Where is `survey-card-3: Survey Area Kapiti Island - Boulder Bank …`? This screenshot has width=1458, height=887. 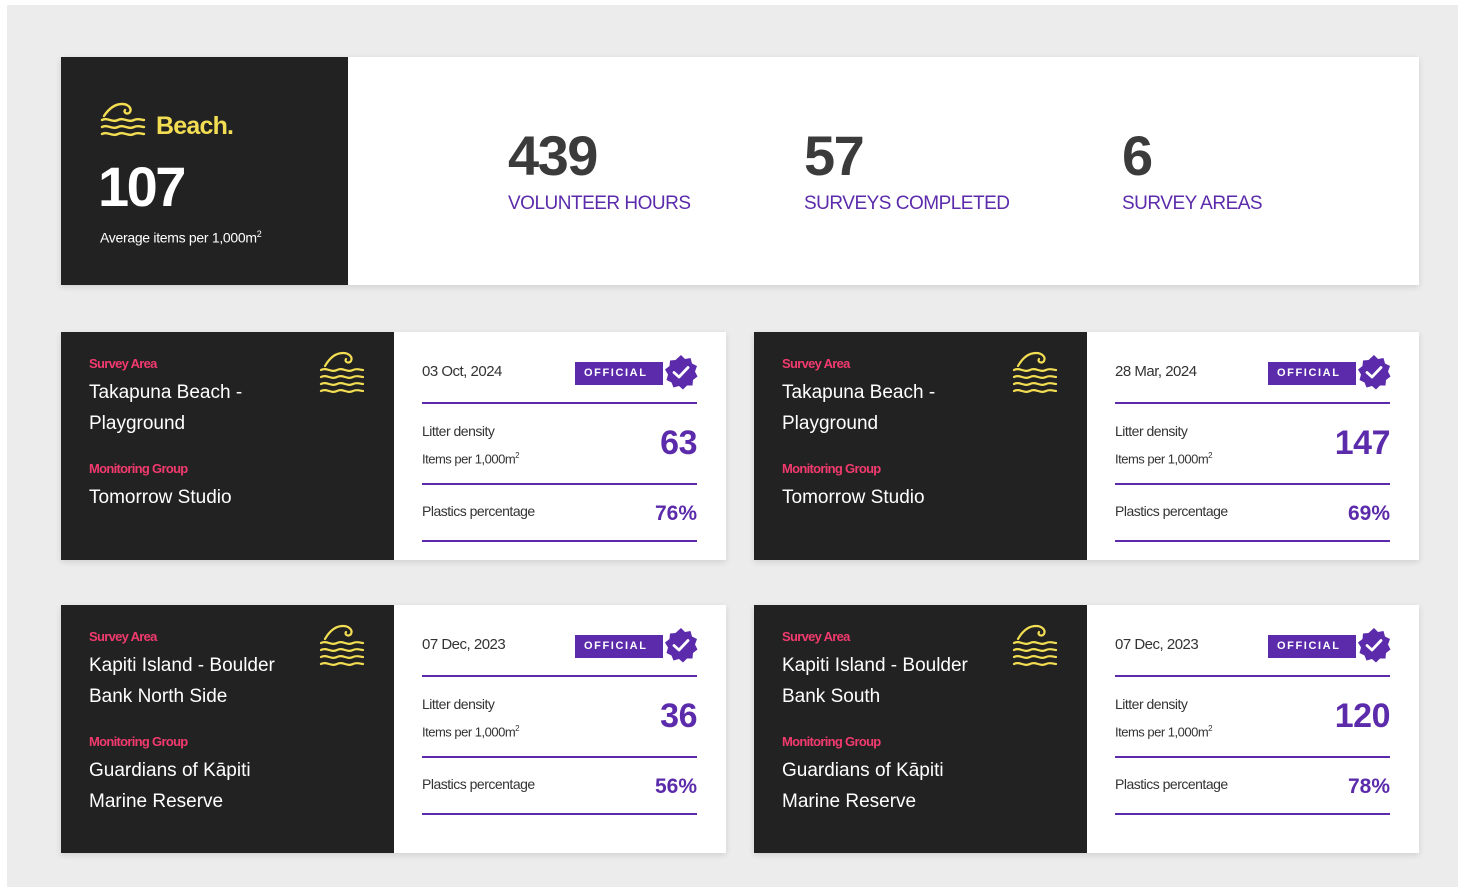 survey-card-3: Survey Area Kapiti Island - Boulder Bank … is located at coordinates (393, 729).